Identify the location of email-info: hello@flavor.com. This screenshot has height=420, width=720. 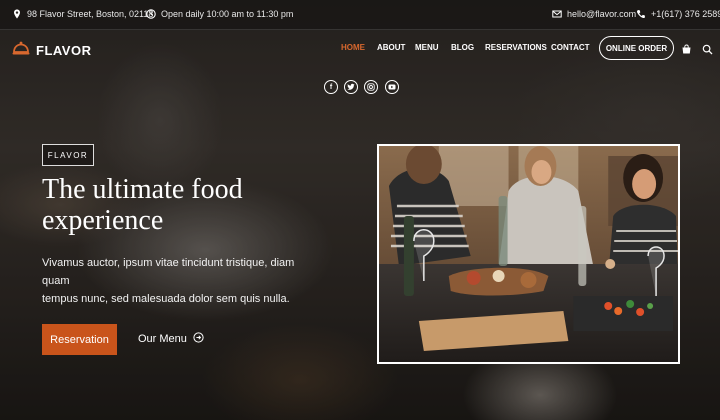
(594, 14).